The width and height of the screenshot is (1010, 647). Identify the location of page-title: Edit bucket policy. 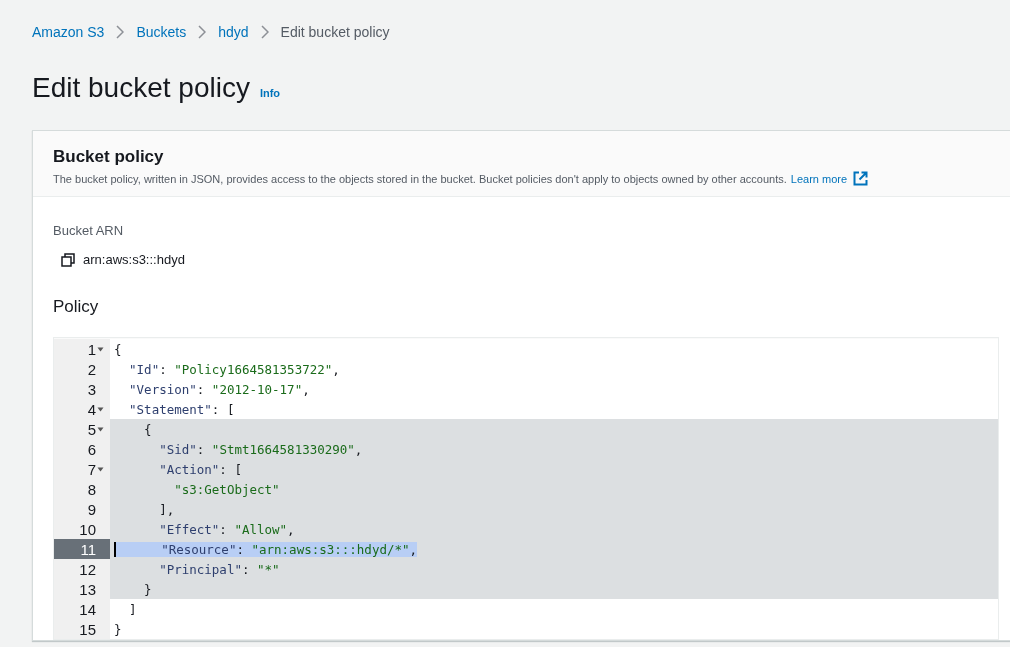
(141, 88).